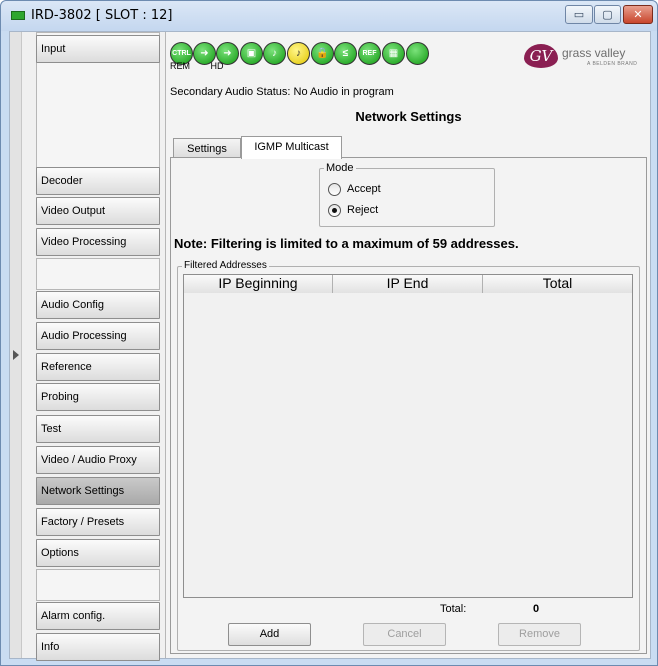  What do you see at coordinates (322, 53) in the screenshot?
I see `audio-lock-icon: 🔒` at bounding box center [322, 53].